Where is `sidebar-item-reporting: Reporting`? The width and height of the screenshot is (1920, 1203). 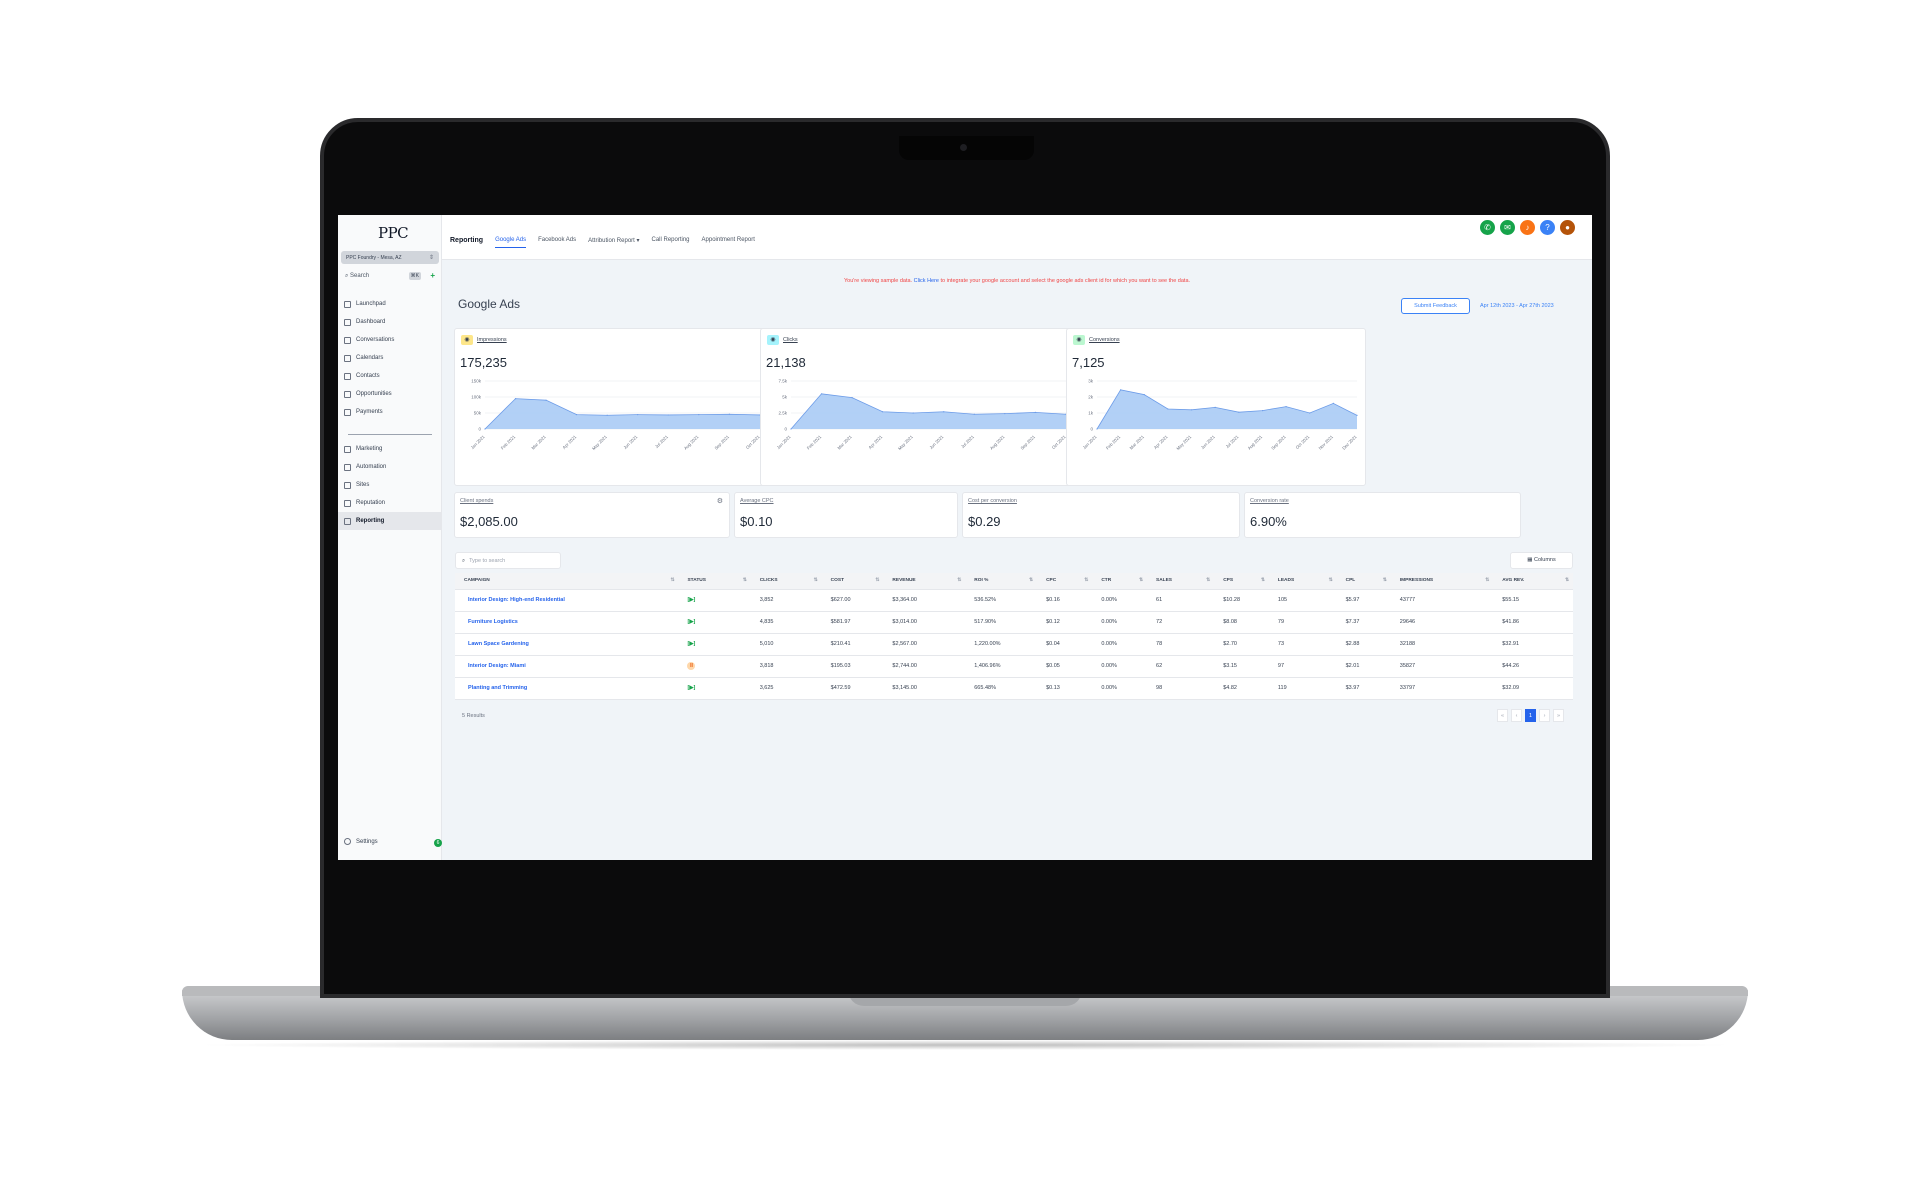
sidebar-item-reporting: Reporting is located at coordinates (390, 521).